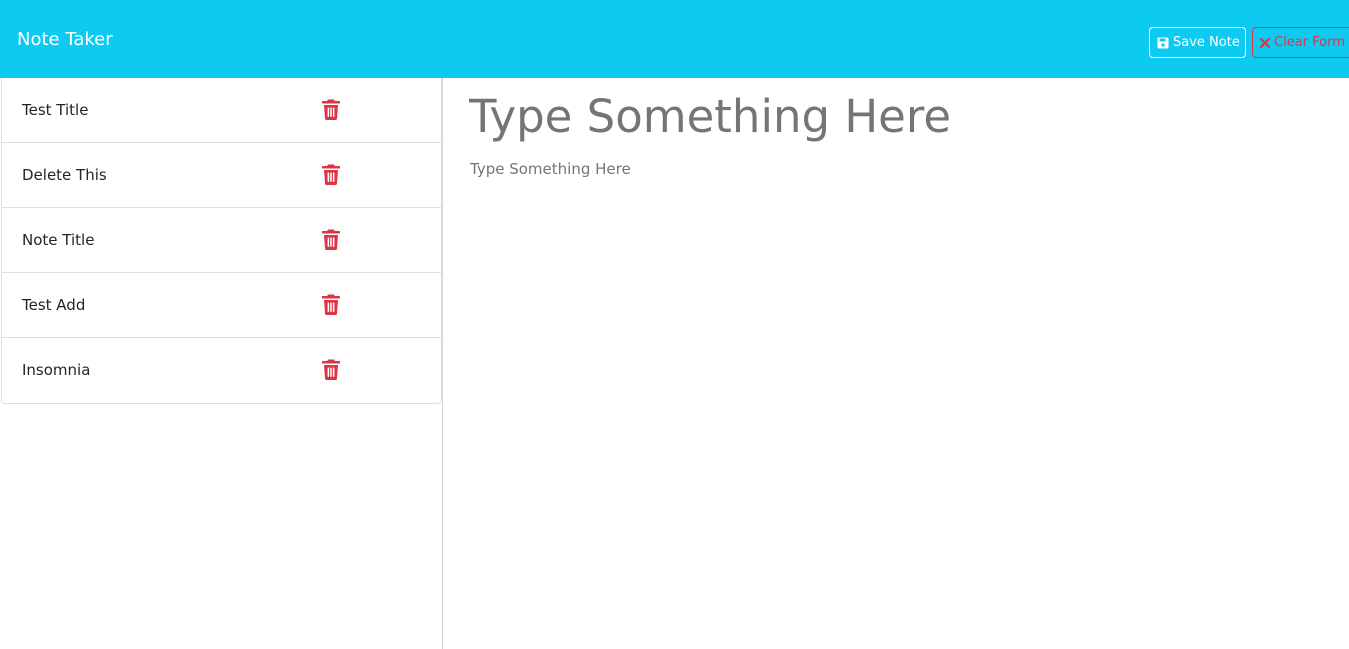 This screenshot has height=649, width=1349. I want to click on note-list-title: Delete This, so click(64, 175).